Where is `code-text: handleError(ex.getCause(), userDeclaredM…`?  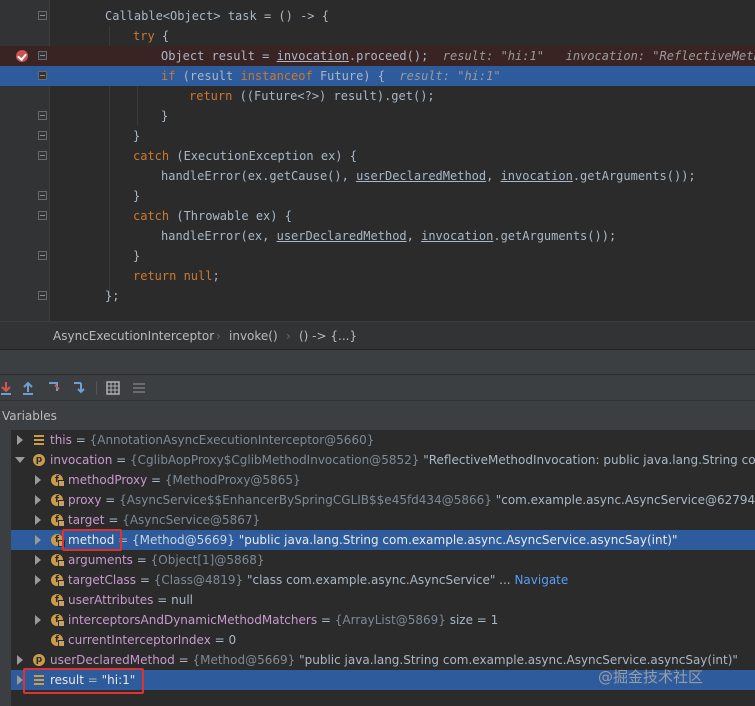 code-text: handleError(ex.getCause(), userDeclaredM… is located at coordinates (428, 176).